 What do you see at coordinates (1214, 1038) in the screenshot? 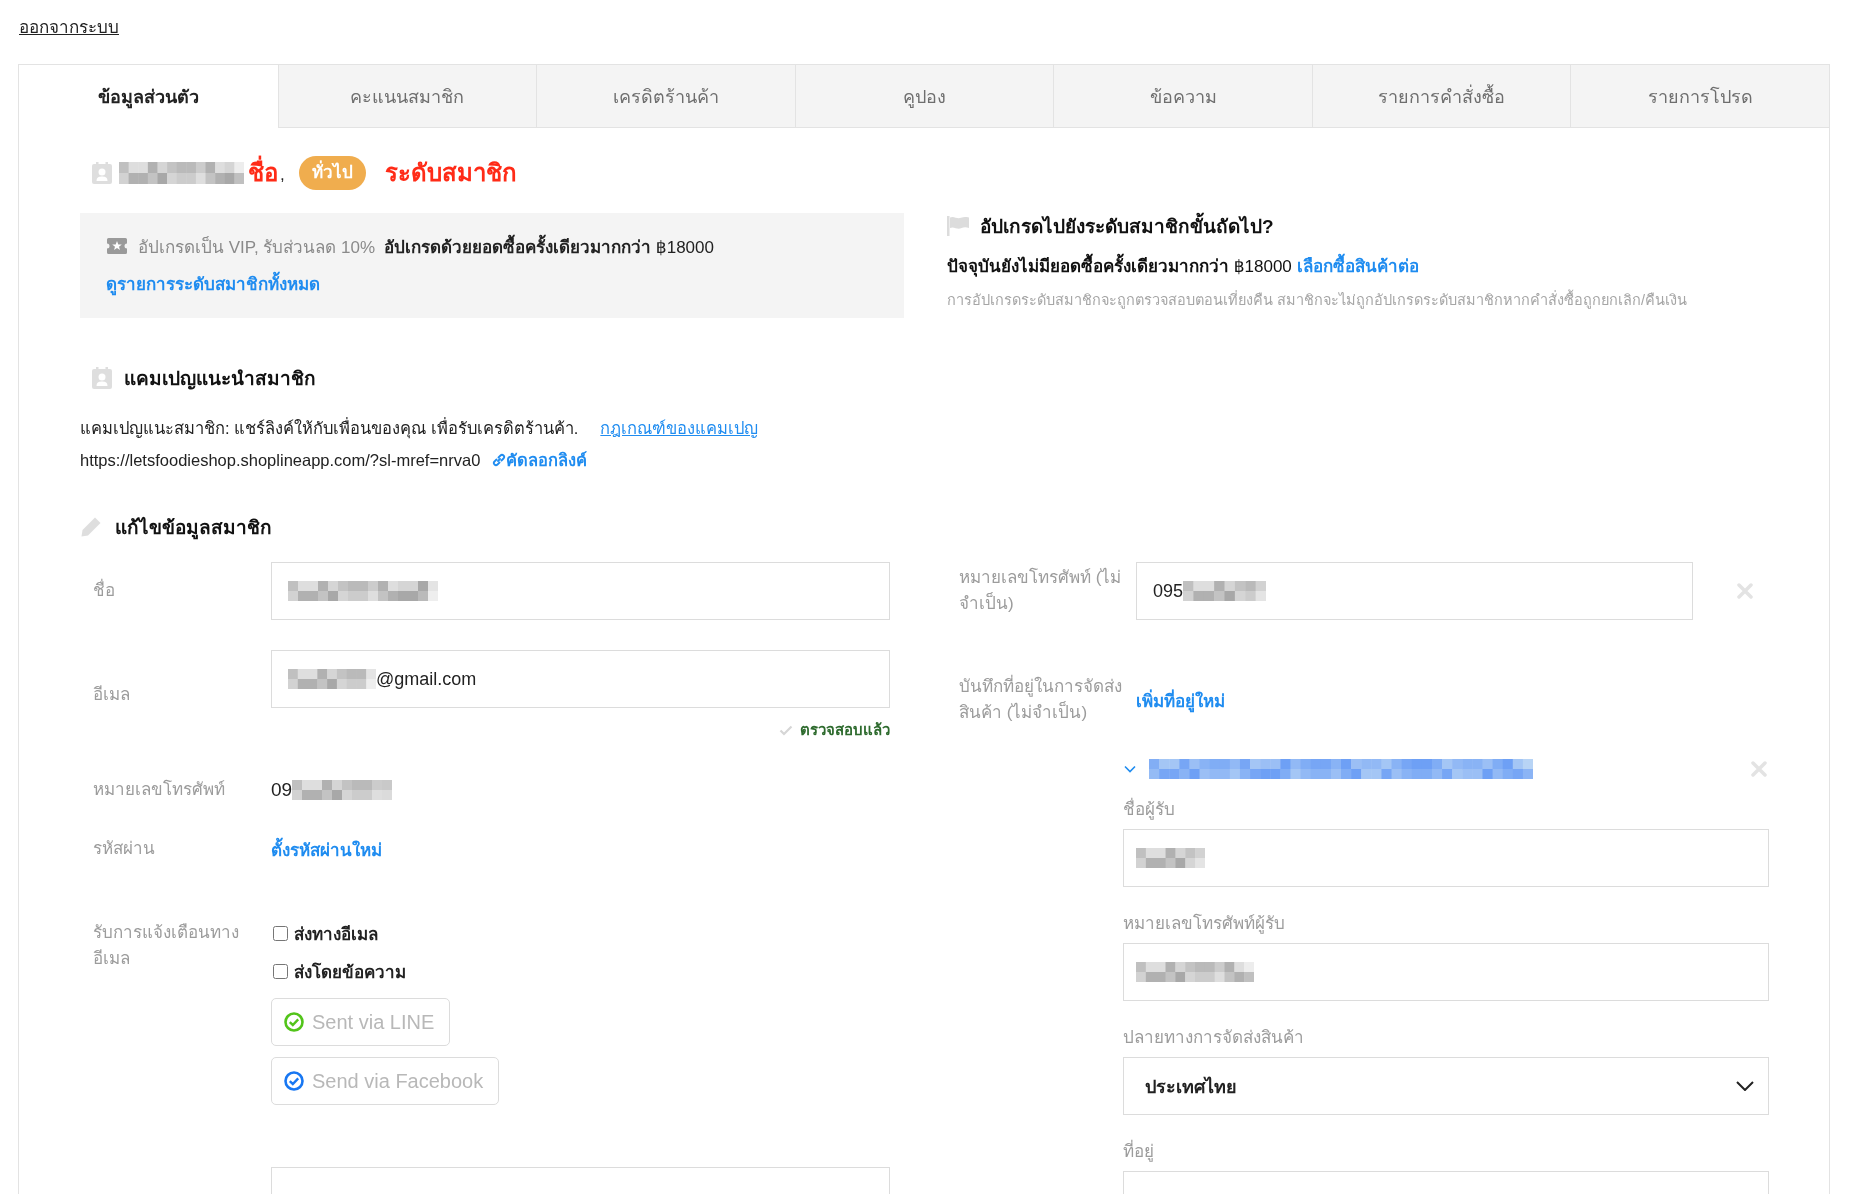
I see `field-label: ปลายทางการจัดส่งสินค้า` at bounding box center [1214, 1038].